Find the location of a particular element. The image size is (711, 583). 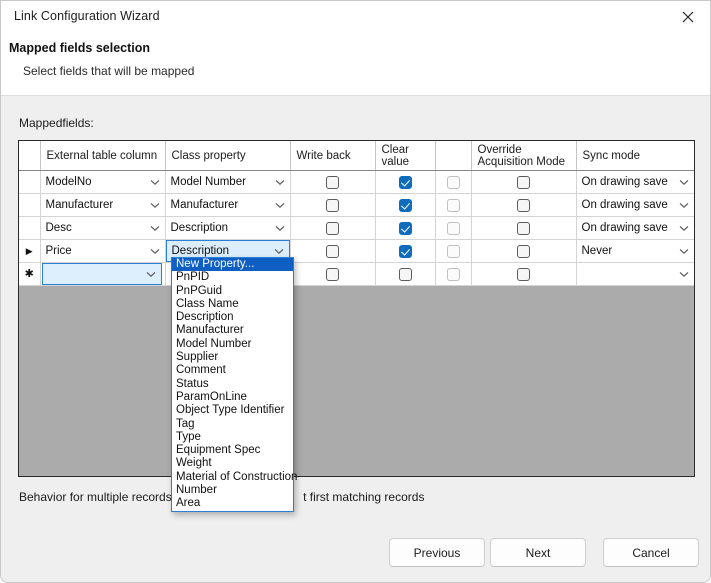

sync-mode-cell is located at coordinates (635, 274).